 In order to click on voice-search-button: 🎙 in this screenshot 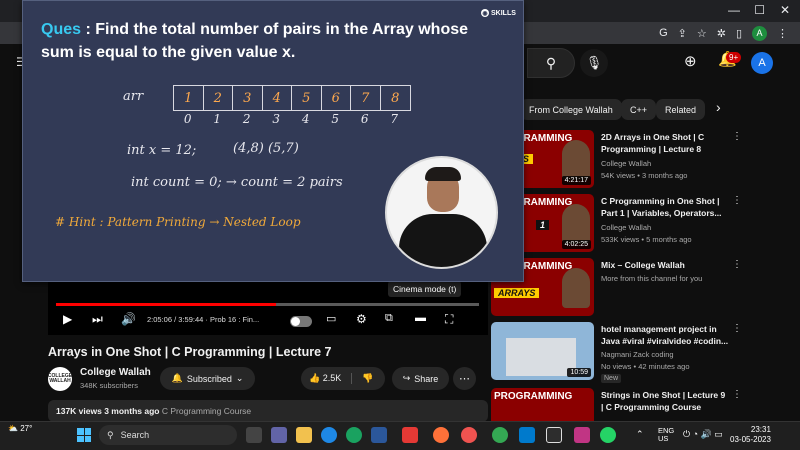, I will do `click(594, 63)`.